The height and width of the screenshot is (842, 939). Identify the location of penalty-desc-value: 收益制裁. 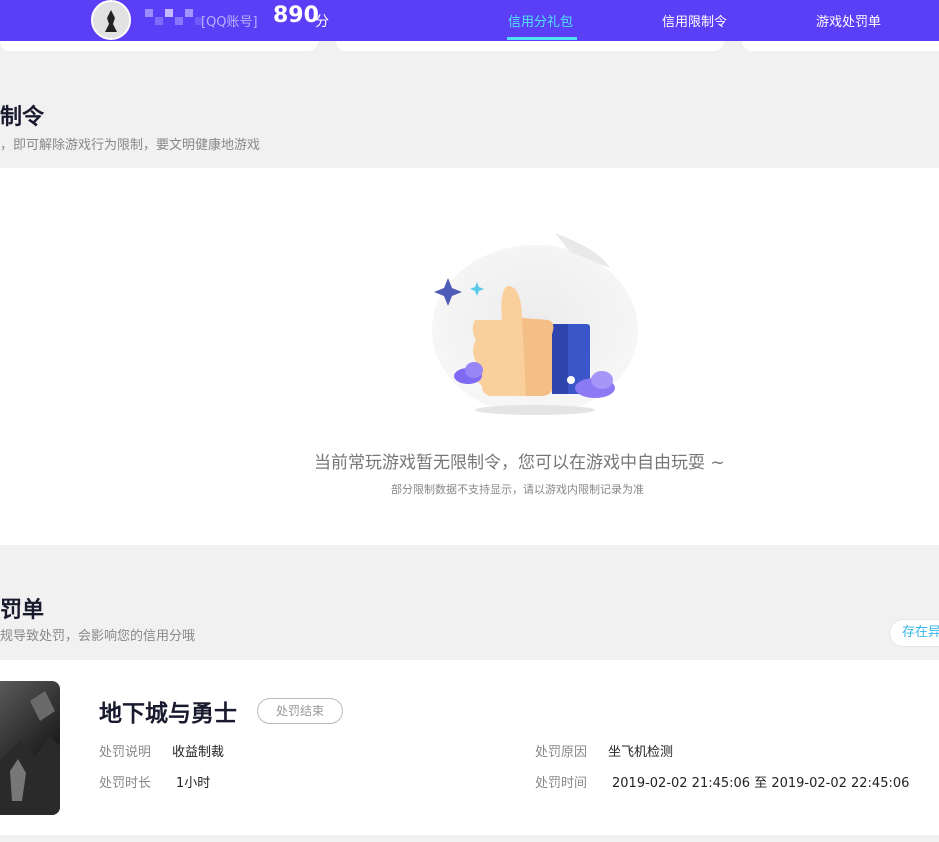
(198, 752).